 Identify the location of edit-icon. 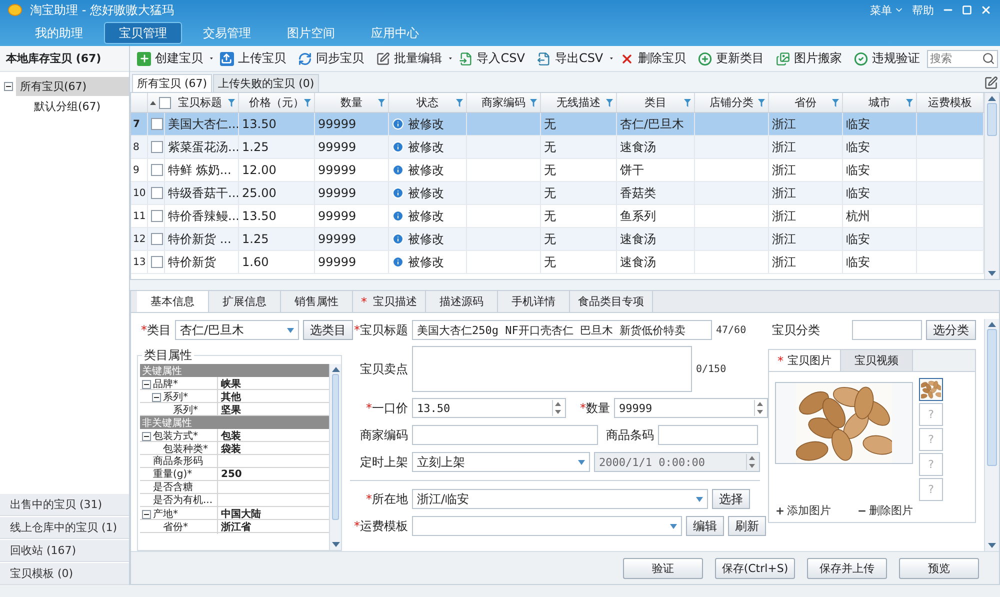
(991, 83).